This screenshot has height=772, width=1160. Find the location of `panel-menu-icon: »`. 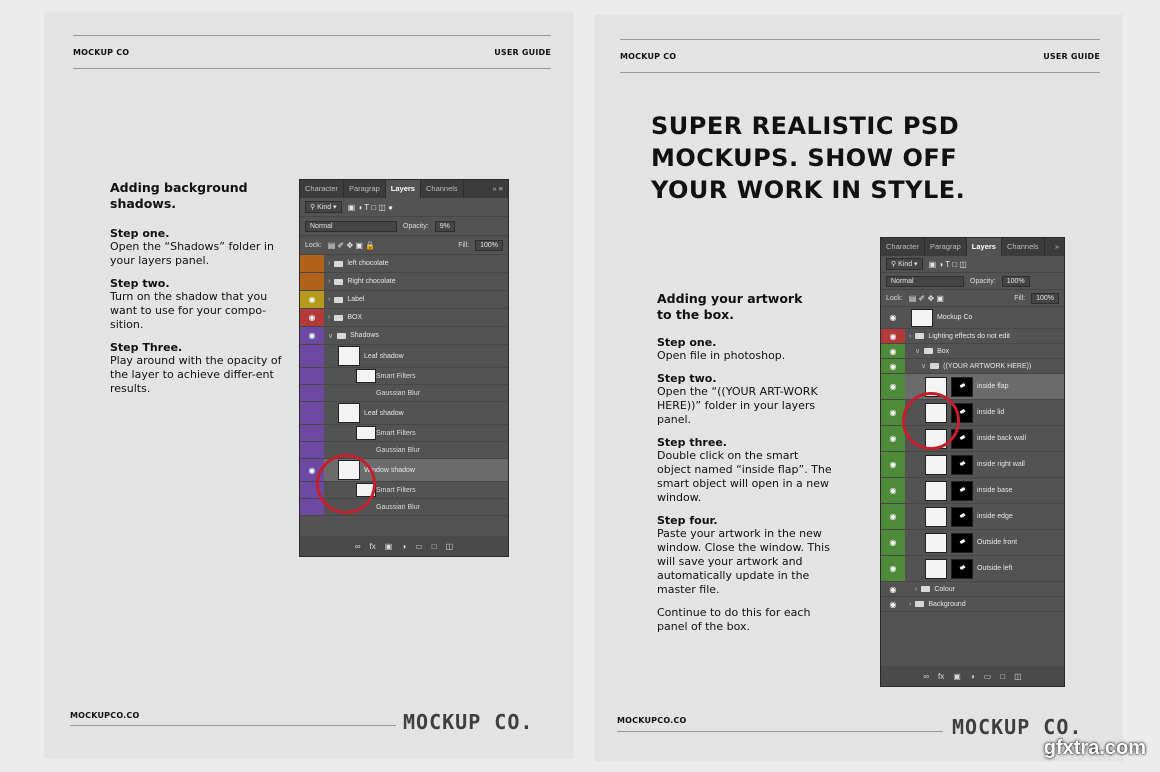

panel-menu-icon: » is located at coordinates (1057, 247).